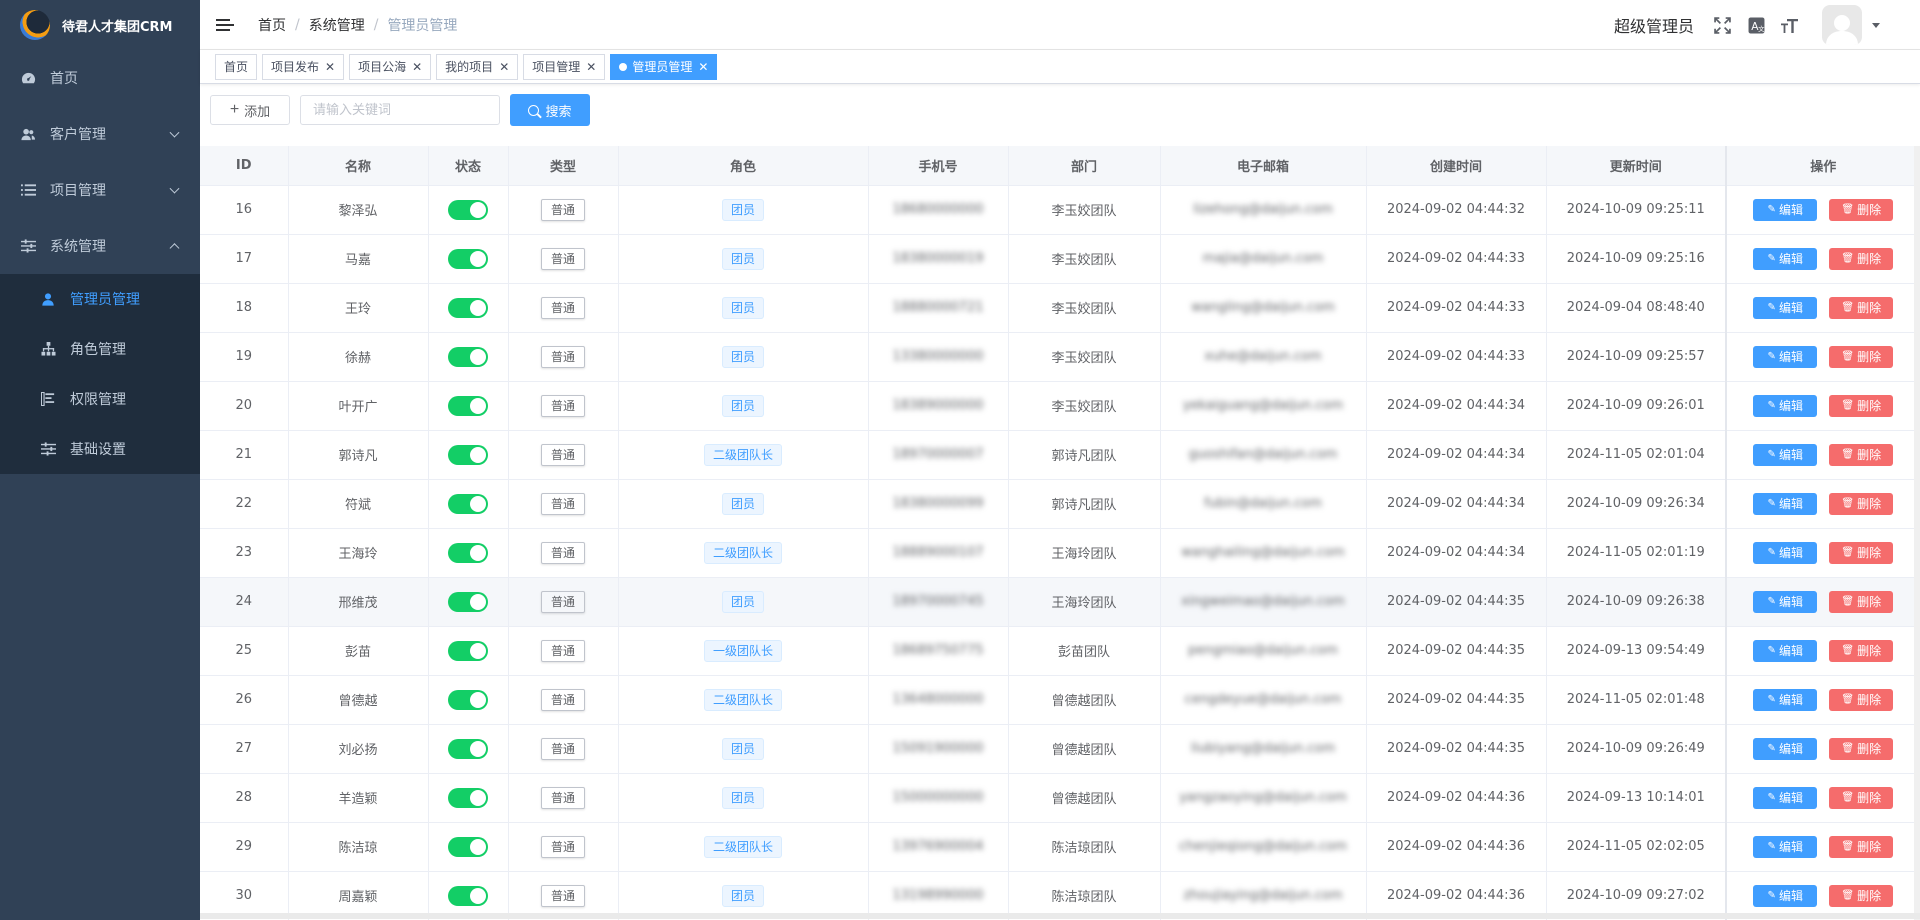  Describe the element at coordinates (1263, 406) in the screenshot. I see `cell-email: yekaiguang@daijun.com` at that location.